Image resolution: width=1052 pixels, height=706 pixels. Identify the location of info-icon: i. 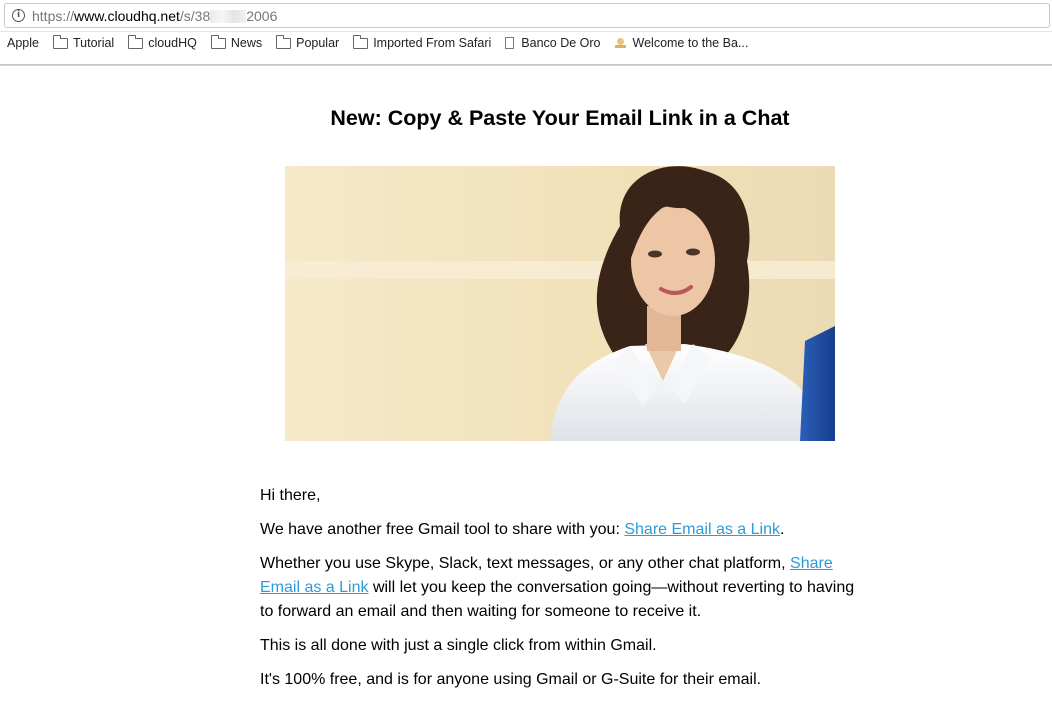
(18, 15).